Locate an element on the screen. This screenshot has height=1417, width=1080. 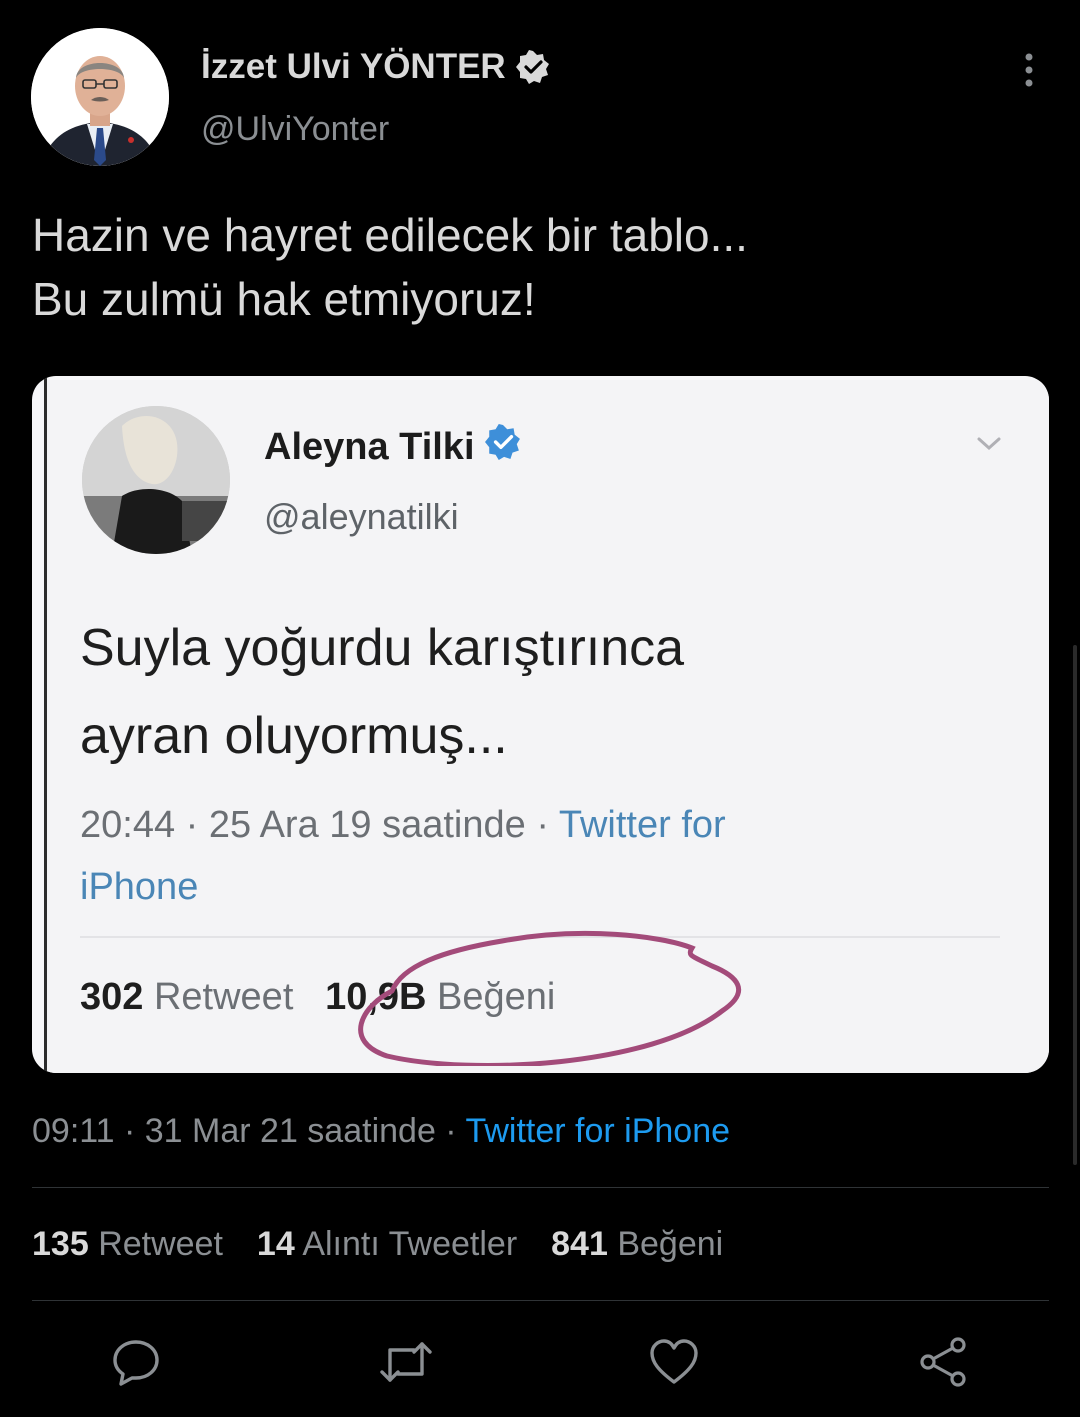
divider-bottom is located at coordinates (540, 1300).